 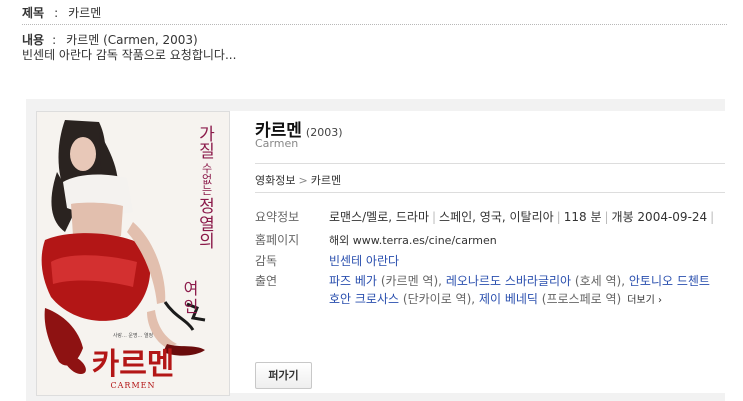 I want to click on svg-text: 인, so click(x=191, y=306).